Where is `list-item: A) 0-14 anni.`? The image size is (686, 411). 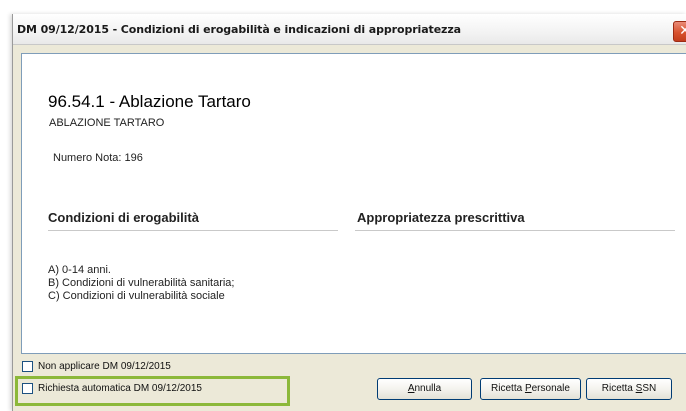
list-item: A) 0-14 anni. is located at coordinates (79, 270).